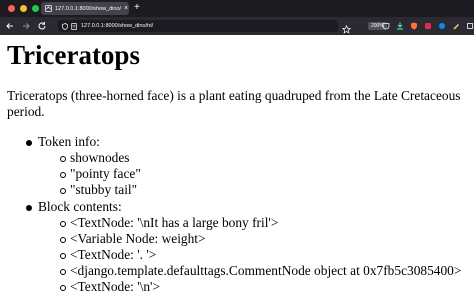 The width and height of the screenshot is (474, 308). I want to click on extension-blue-icon, so click(442, 25).